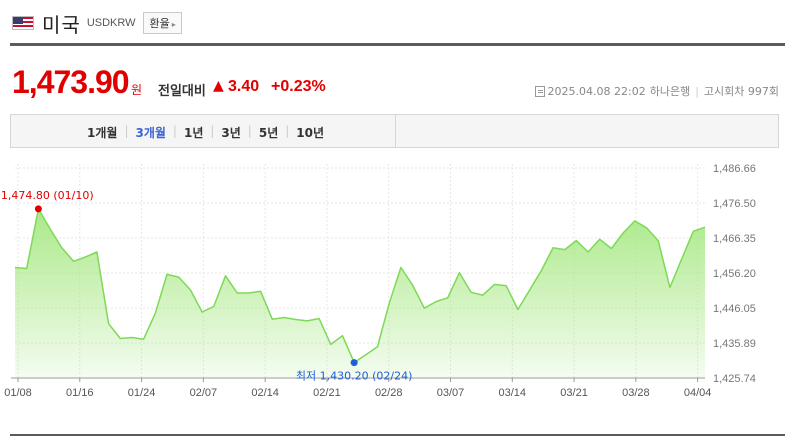  I want to click on quote-timestamp: 2025.04.08 22:02, so click(596, 91).